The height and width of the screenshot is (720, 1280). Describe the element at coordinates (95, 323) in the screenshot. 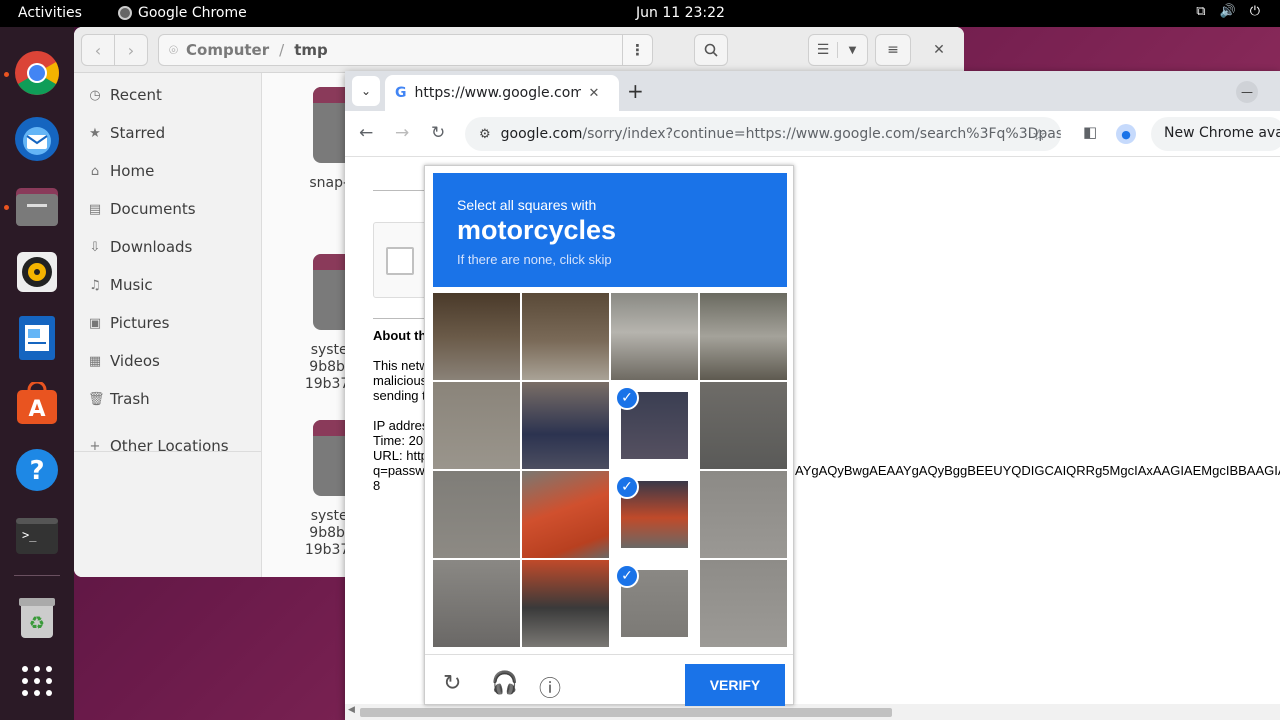

I see `picture-icon: ▣` at that location.